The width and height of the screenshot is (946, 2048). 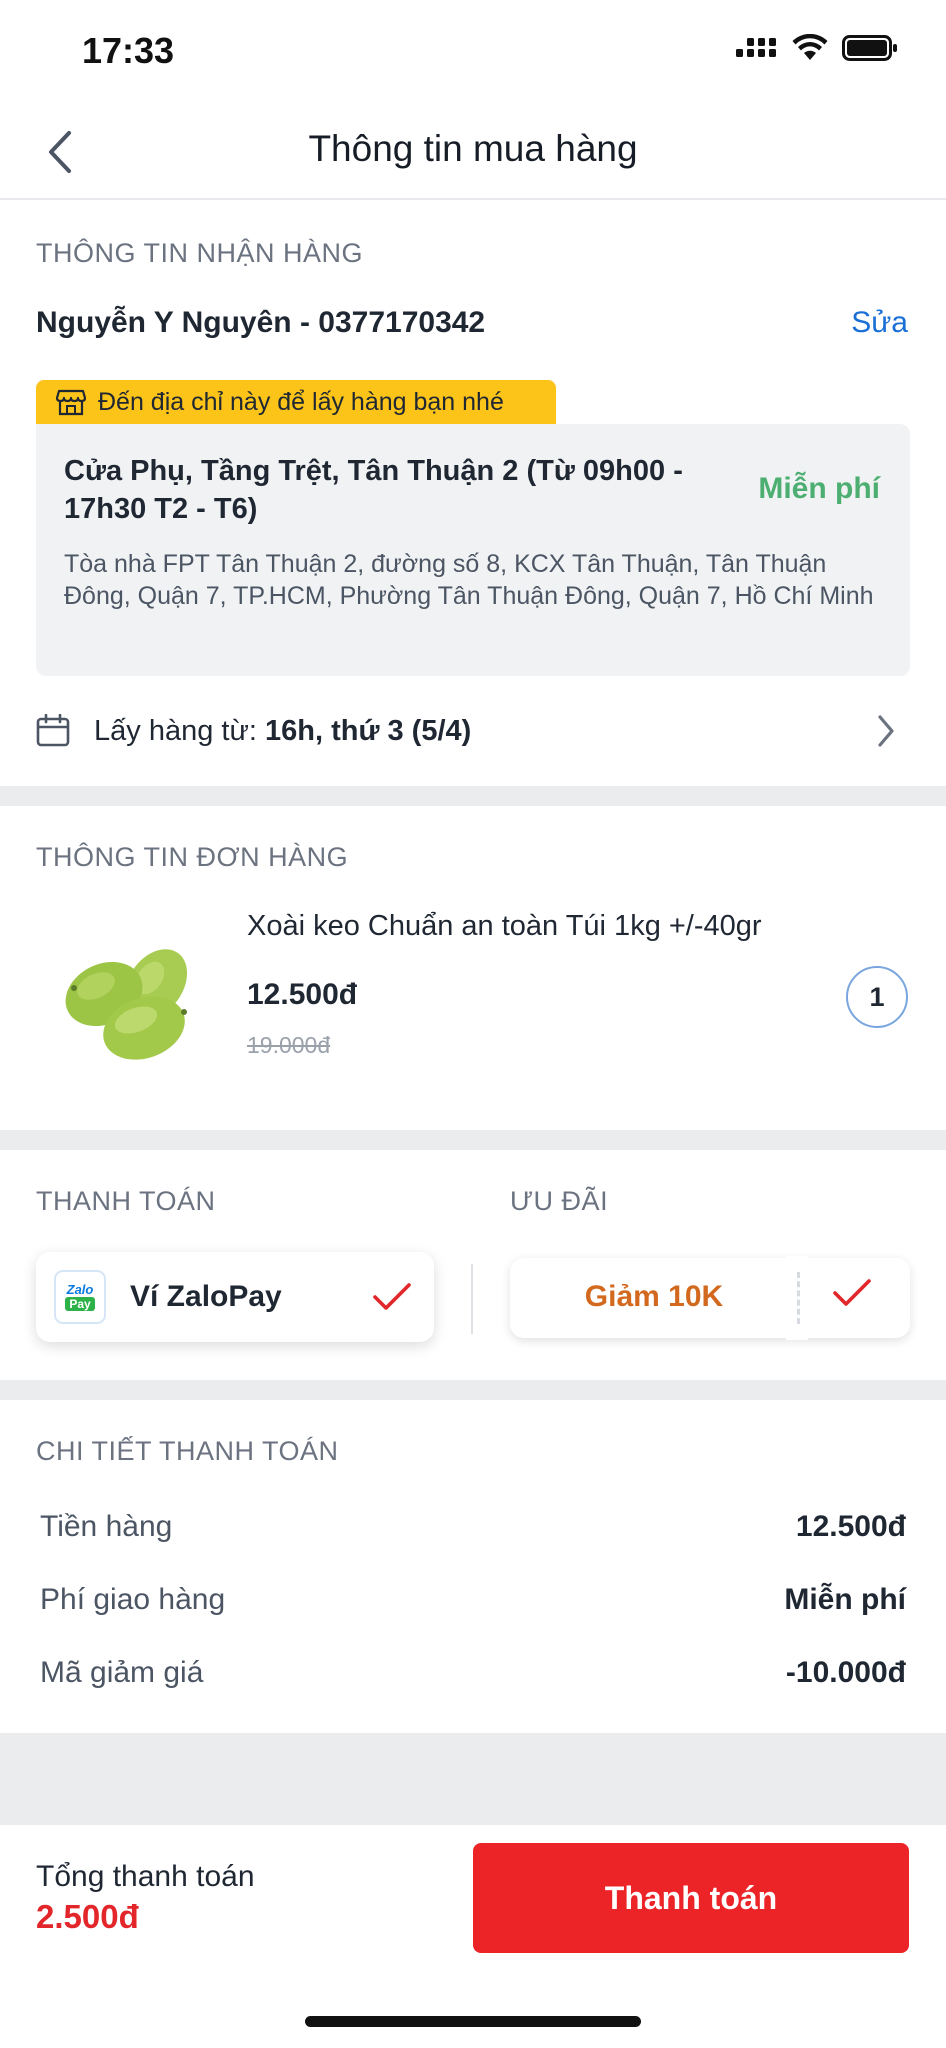 I want to click on details-section-label: CHI TIẾT THANH TOÁN, so click(x=187, y=1451).